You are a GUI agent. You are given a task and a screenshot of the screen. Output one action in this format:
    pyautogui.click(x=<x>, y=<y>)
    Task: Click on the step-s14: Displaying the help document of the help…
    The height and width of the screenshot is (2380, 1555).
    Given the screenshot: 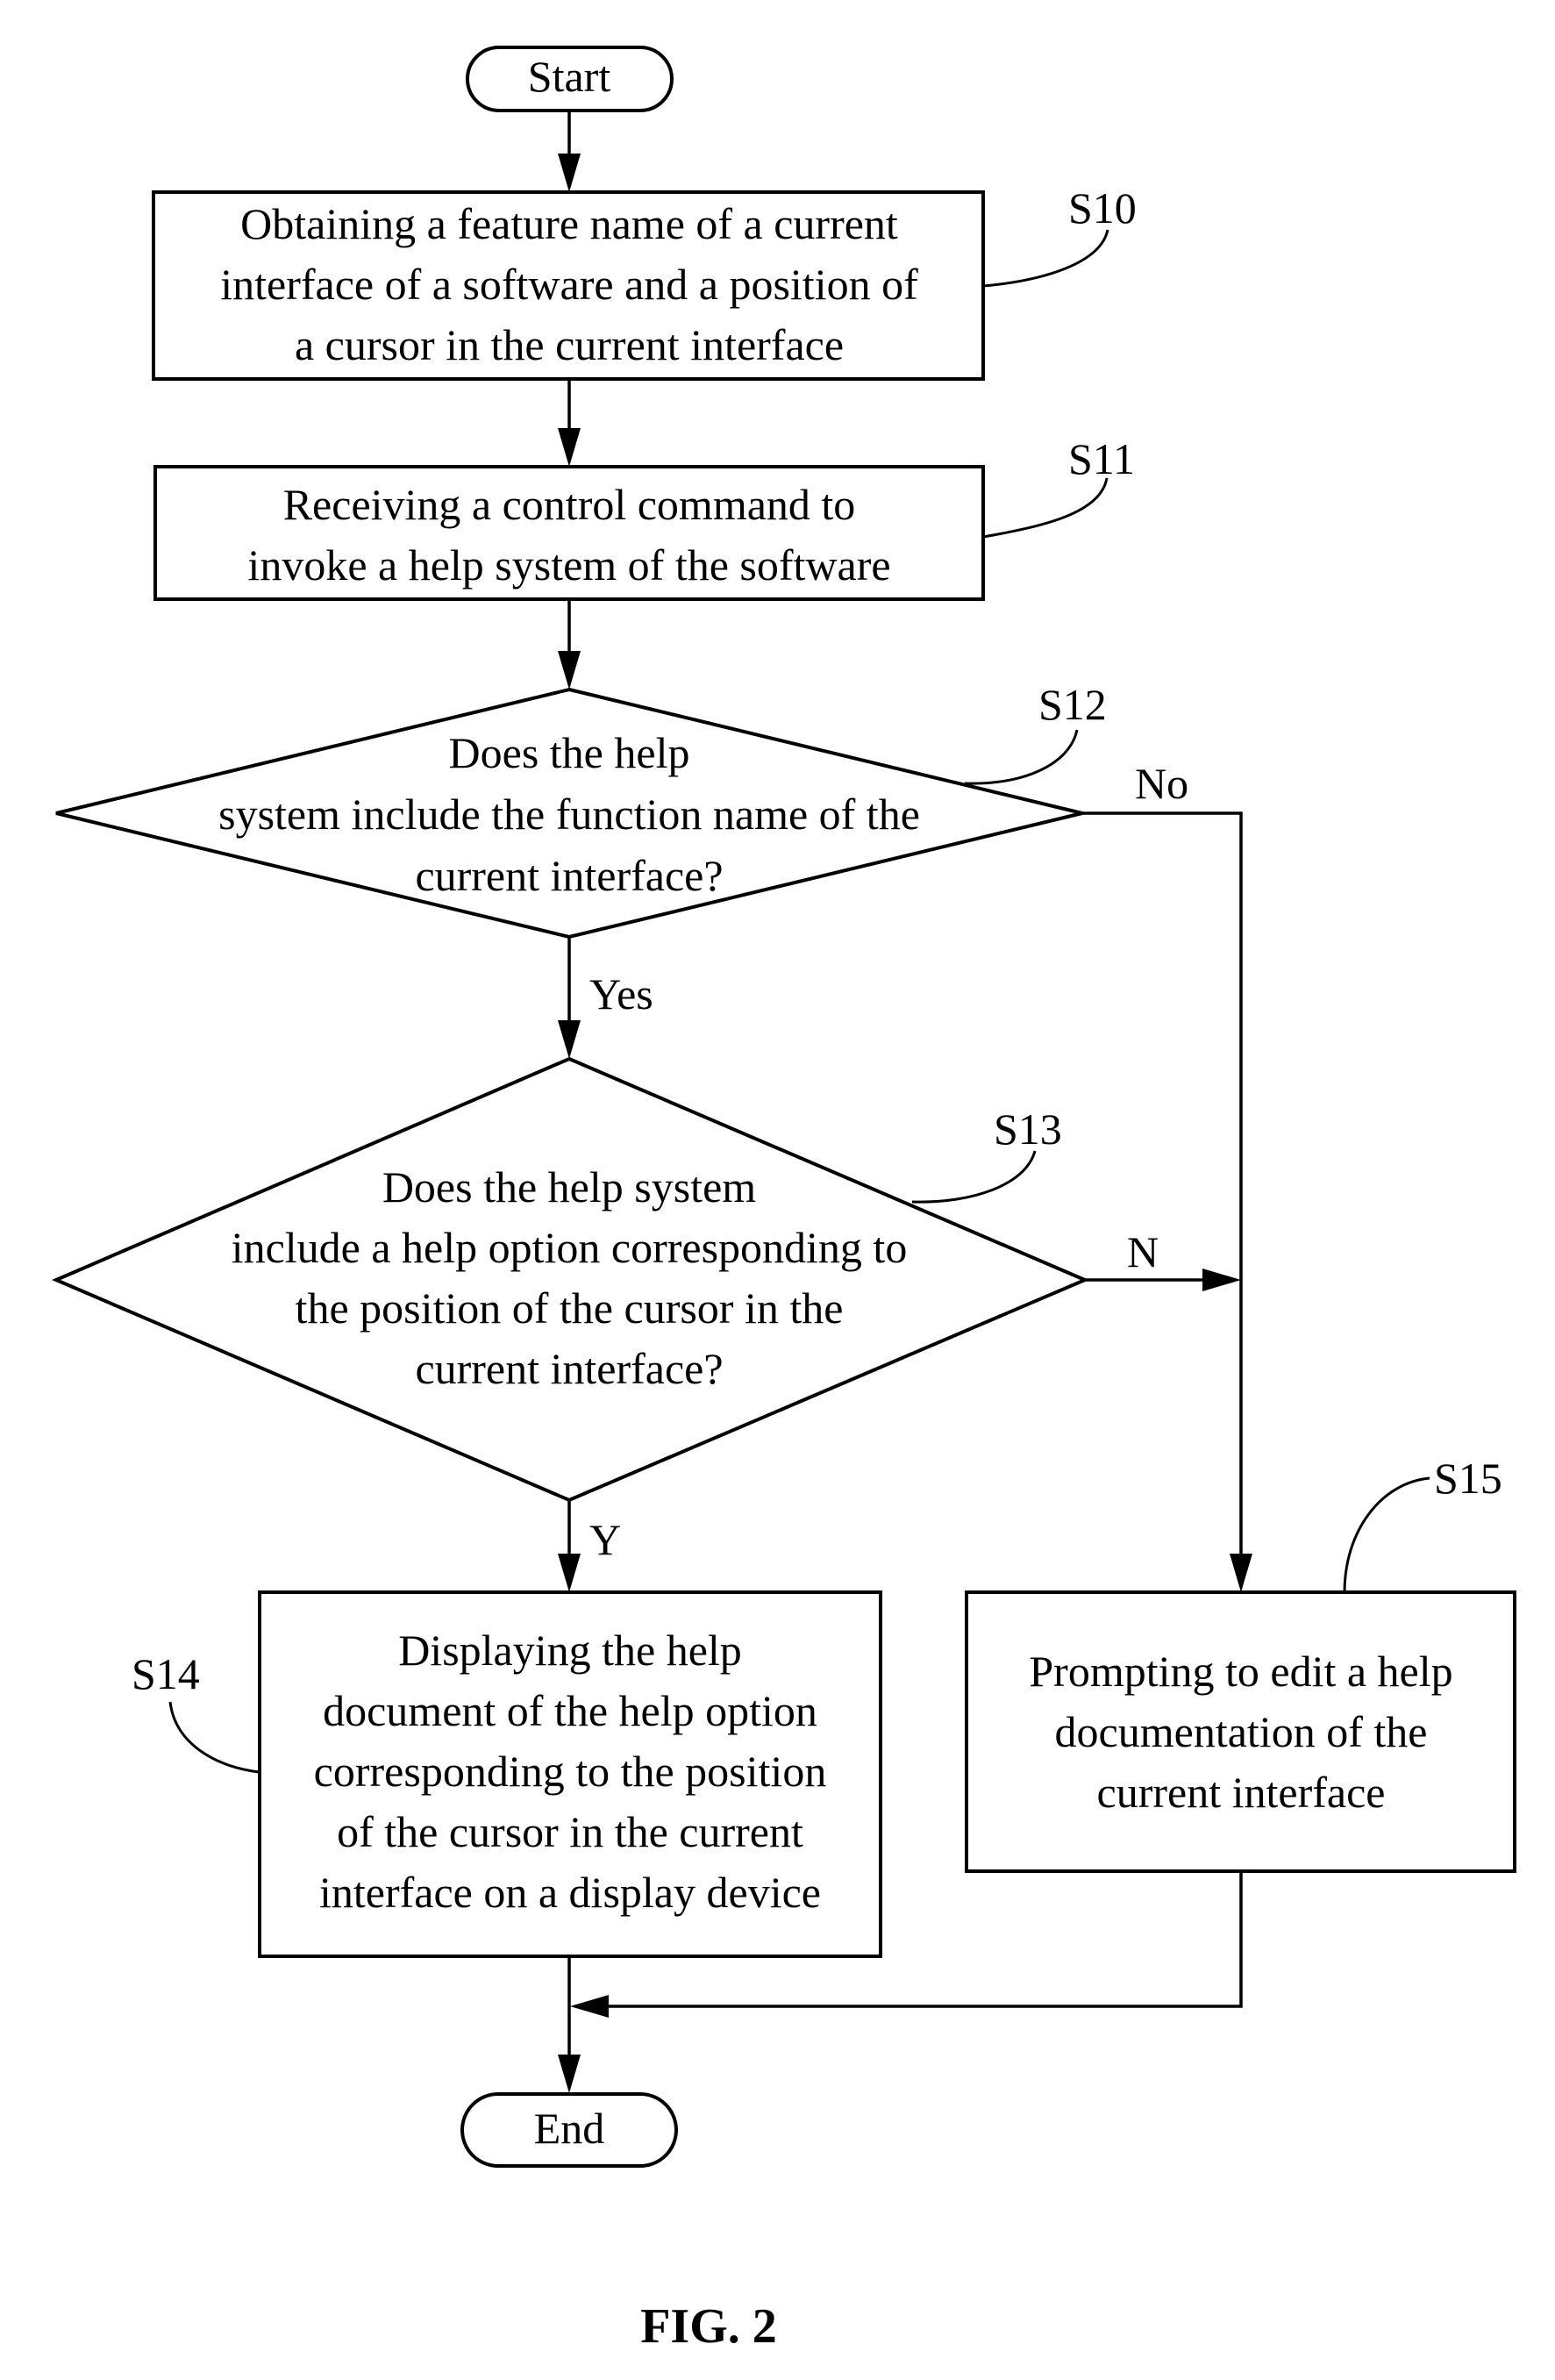 What is the action you would take?
    pyautogui.click(x=507, y=1774)
    